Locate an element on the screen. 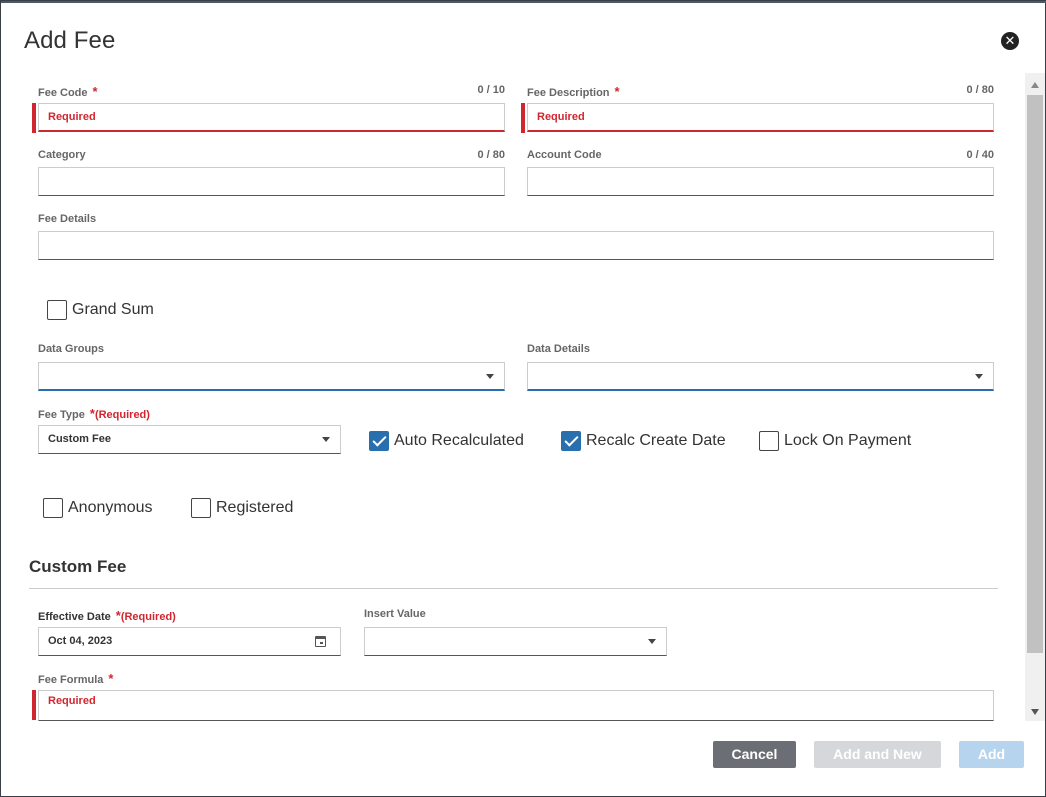 Image resolution: width=1046 pixels, height=797 pixels. fee-formula-required-text: Required is located at coordinates (72, 701).